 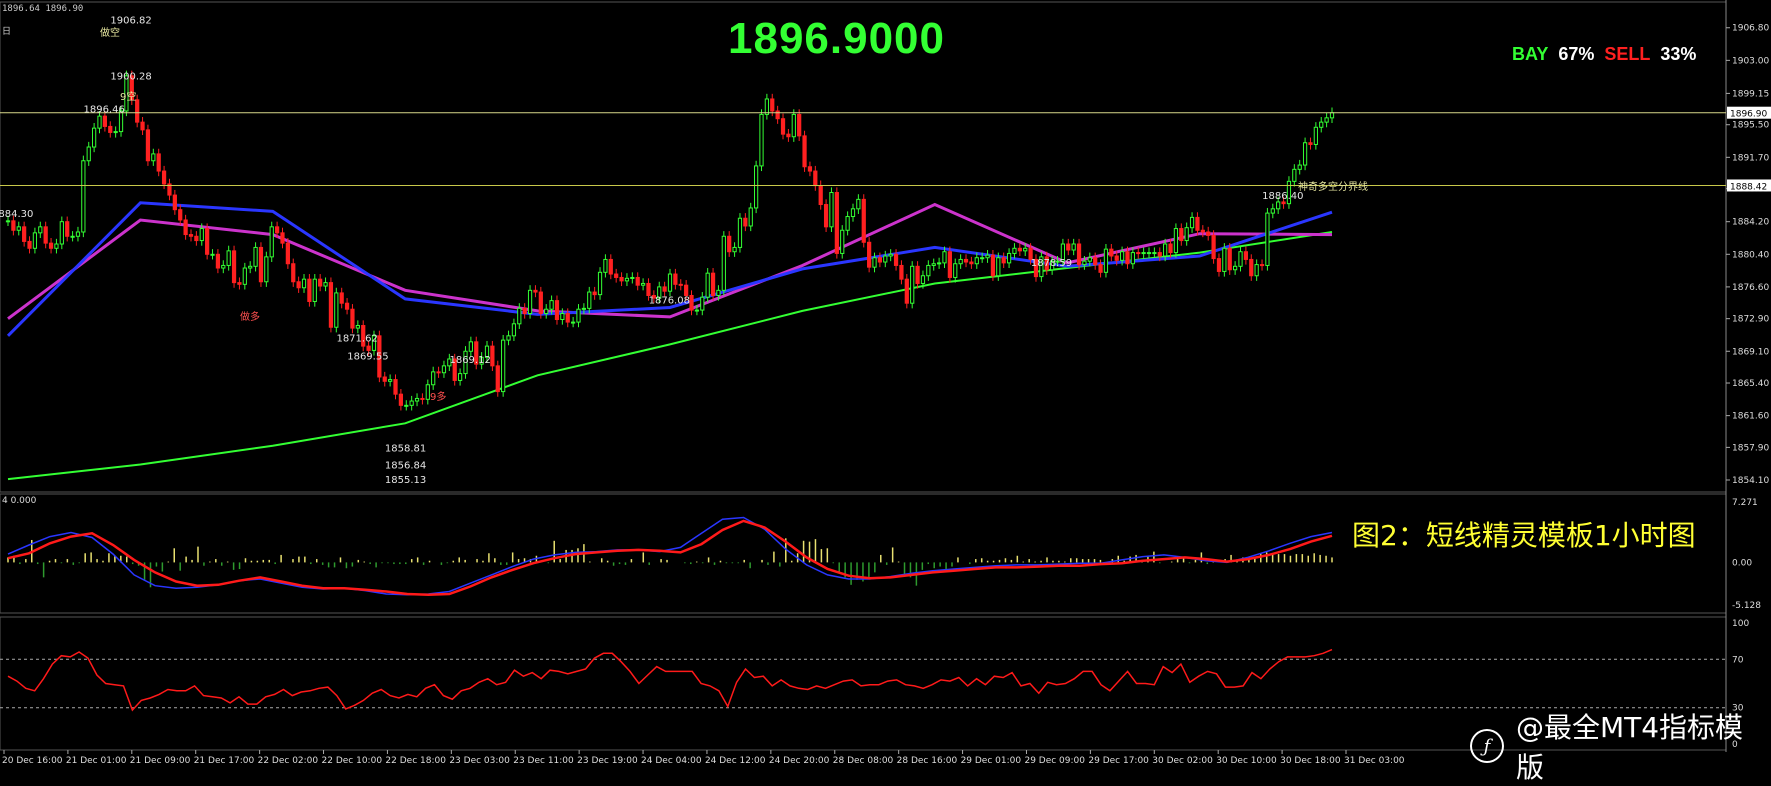 I want to click on swing-price-label: 1906.82, so click(x=130, y=21).